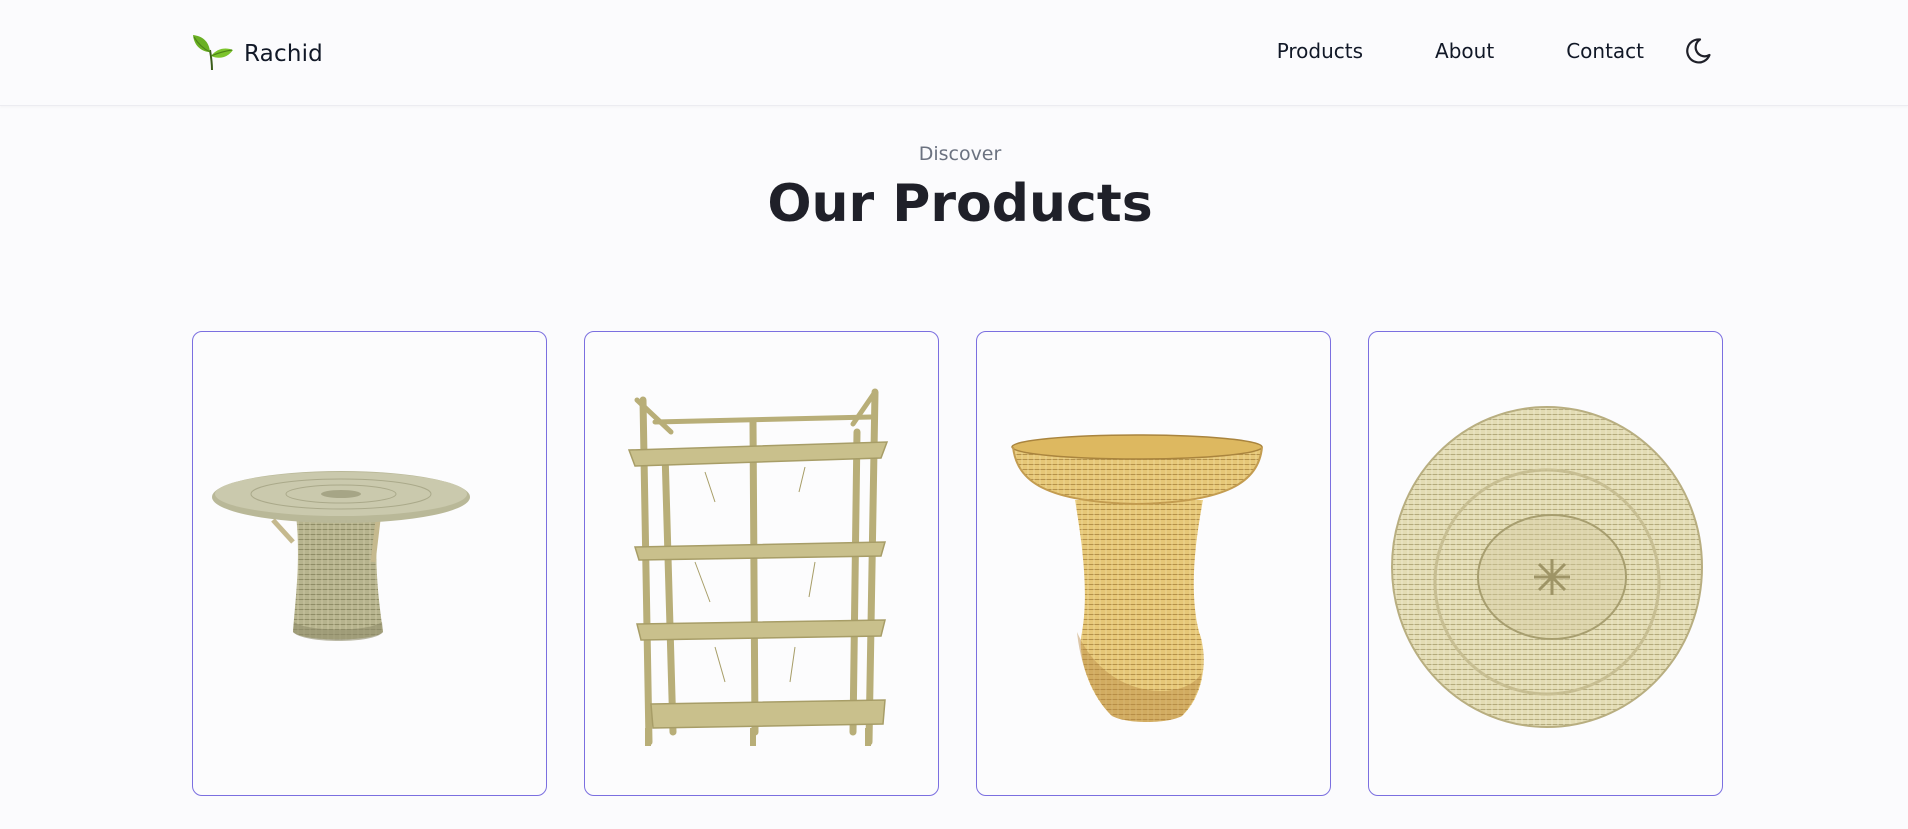 This screenshot has width=1908, height=829. Describe the element at coordinates (960, 154) in the screenshot. I see `section-eyebrow: Discover` at that location.